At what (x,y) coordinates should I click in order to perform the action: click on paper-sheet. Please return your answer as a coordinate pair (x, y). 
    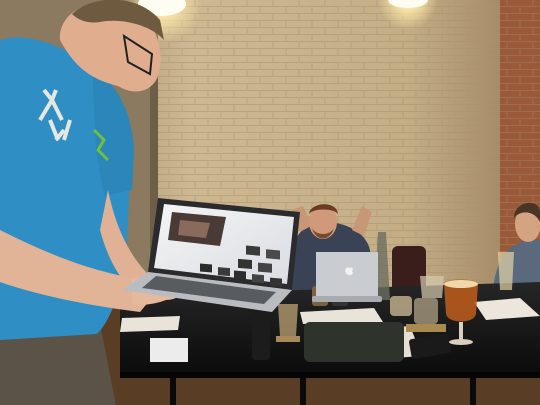
    Looking at the image, I should click on (150, 324).